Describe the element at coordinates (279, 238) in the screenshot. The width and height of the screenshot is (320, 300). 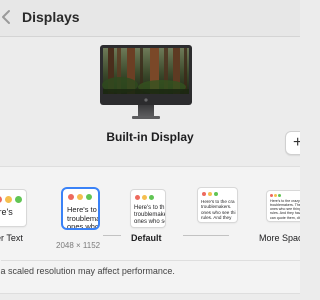
I see `option-label-more-space: More Spac` at that location.